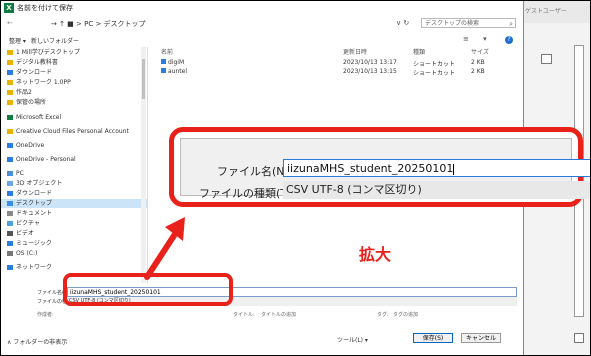  I want to click on sidebar-item: ピクチャ, so click(23, 223).